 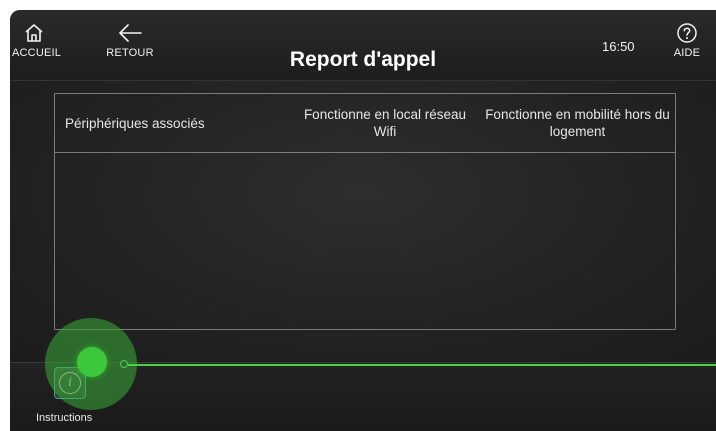 I want to click on instructions-label: Instructions, so click(x=64, y=418).